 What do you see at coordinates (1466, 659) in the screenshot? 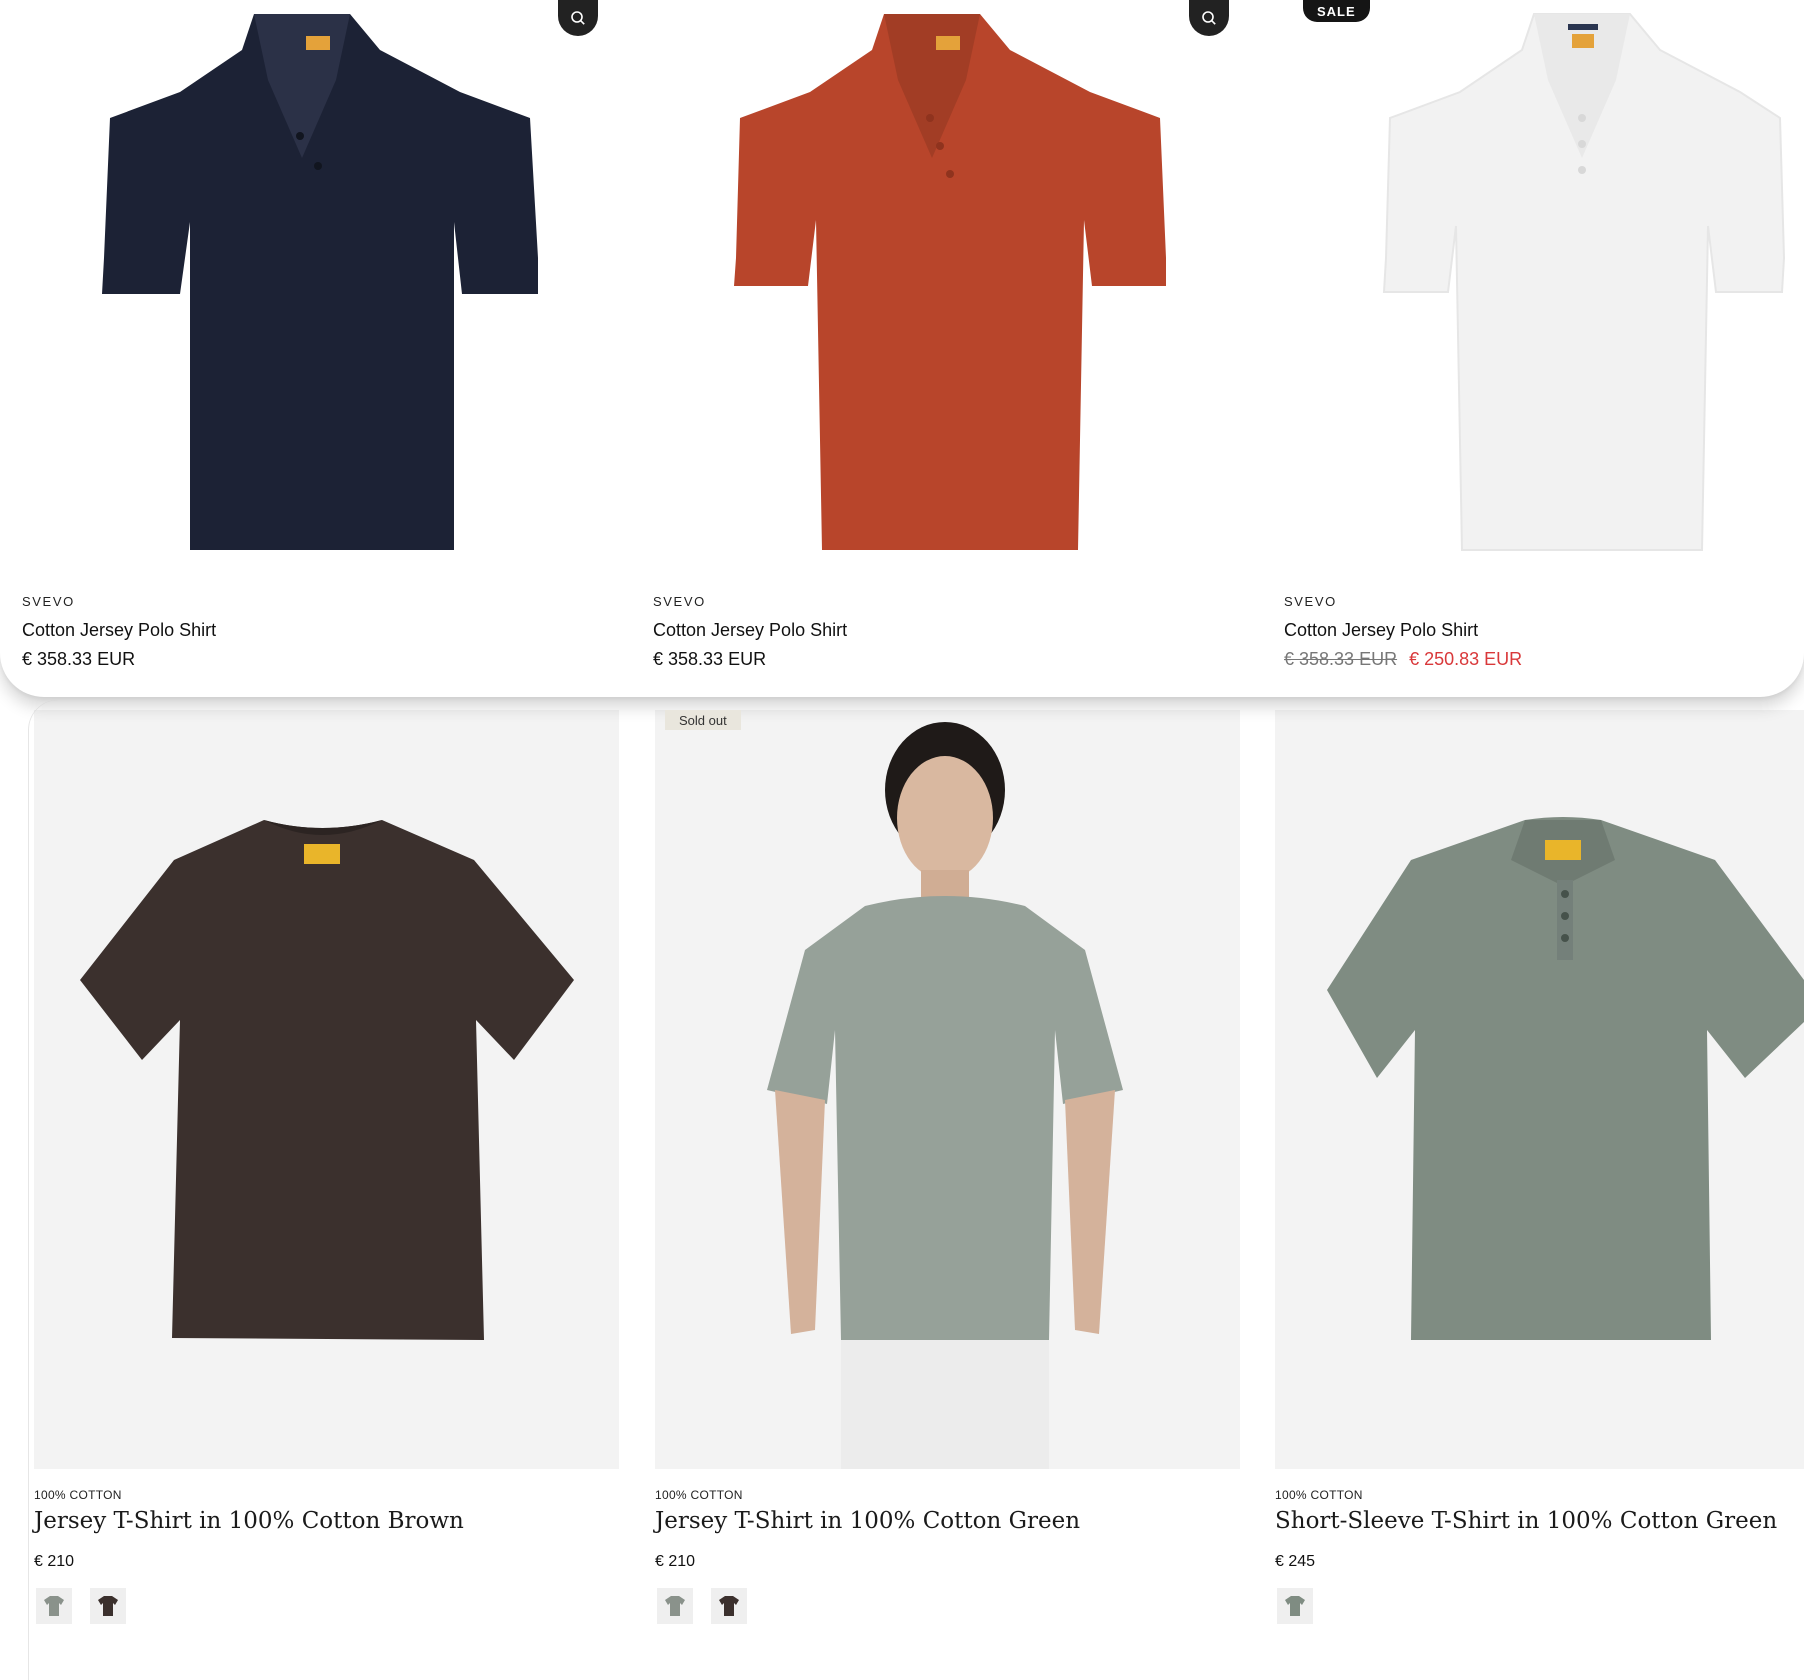
I see `sale-price: € 250.83 EUR` at bounding box center [1466, 659].